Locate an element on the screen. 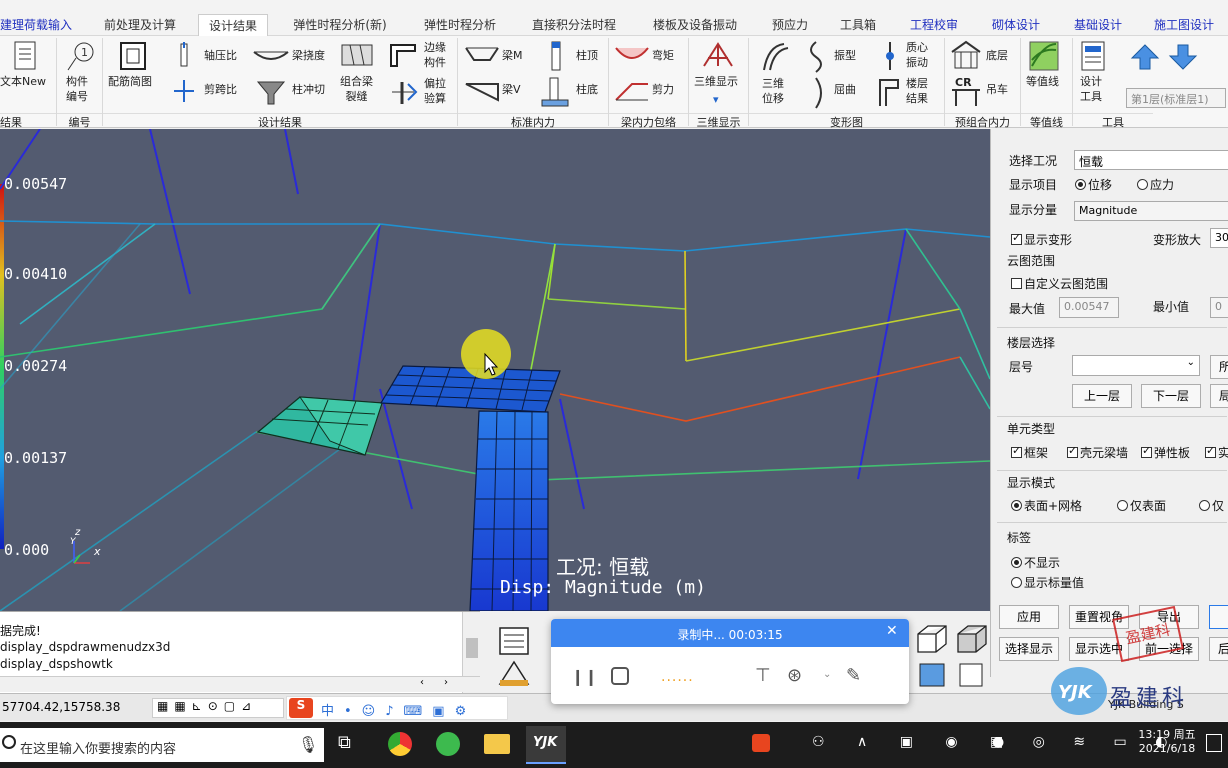 This screenshot has height=768, width=1228. snap-toggle-icons: ▦▦⊾⊙▢⊿ is located at coordinates (218, 708).